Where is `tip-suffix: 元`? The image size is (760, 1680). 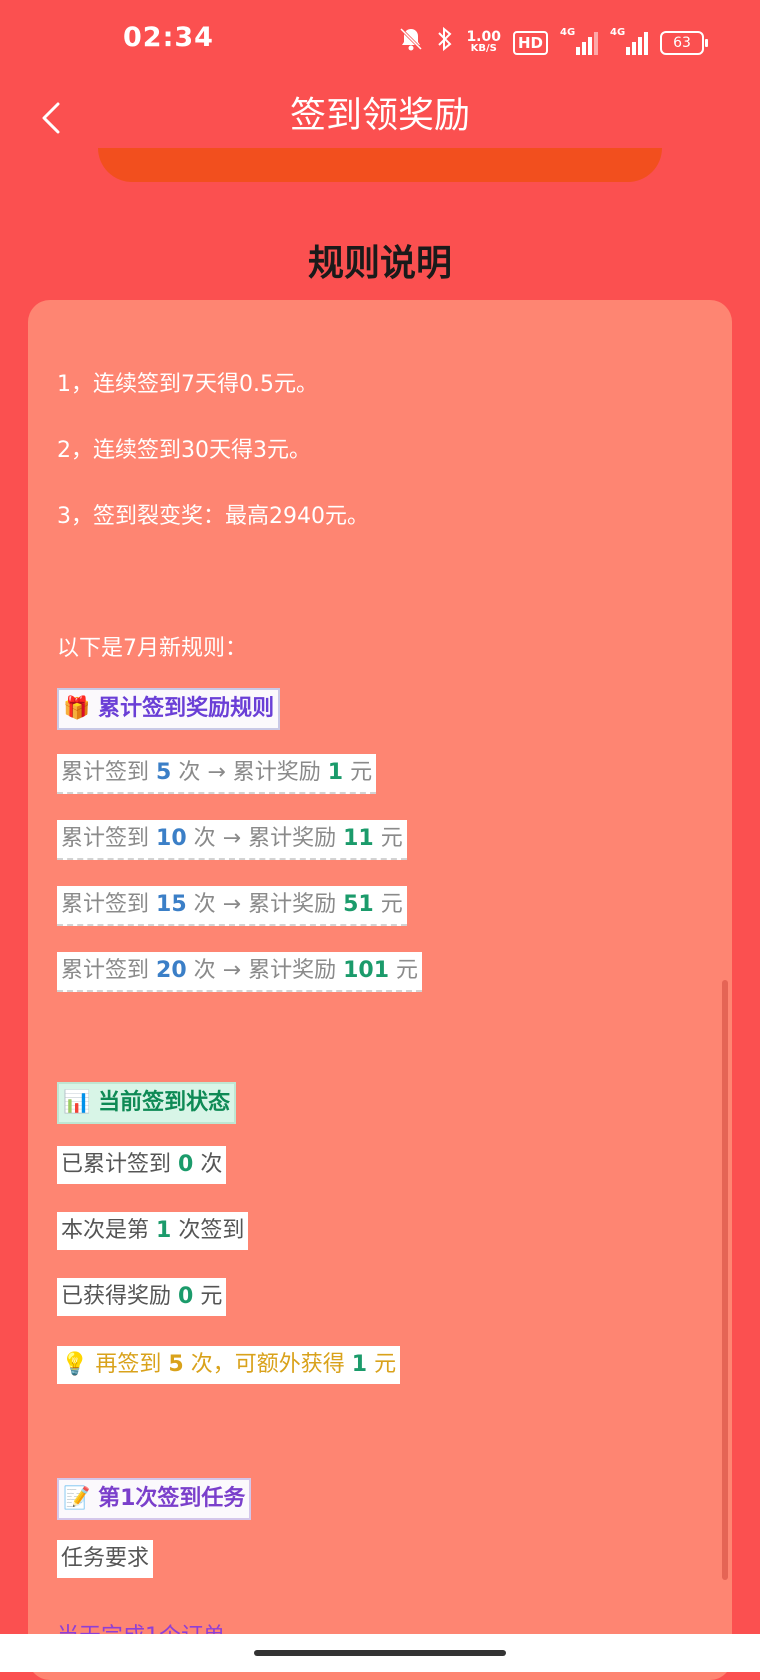
tip-suffix: 元 is located at coordinates (385, 1364).